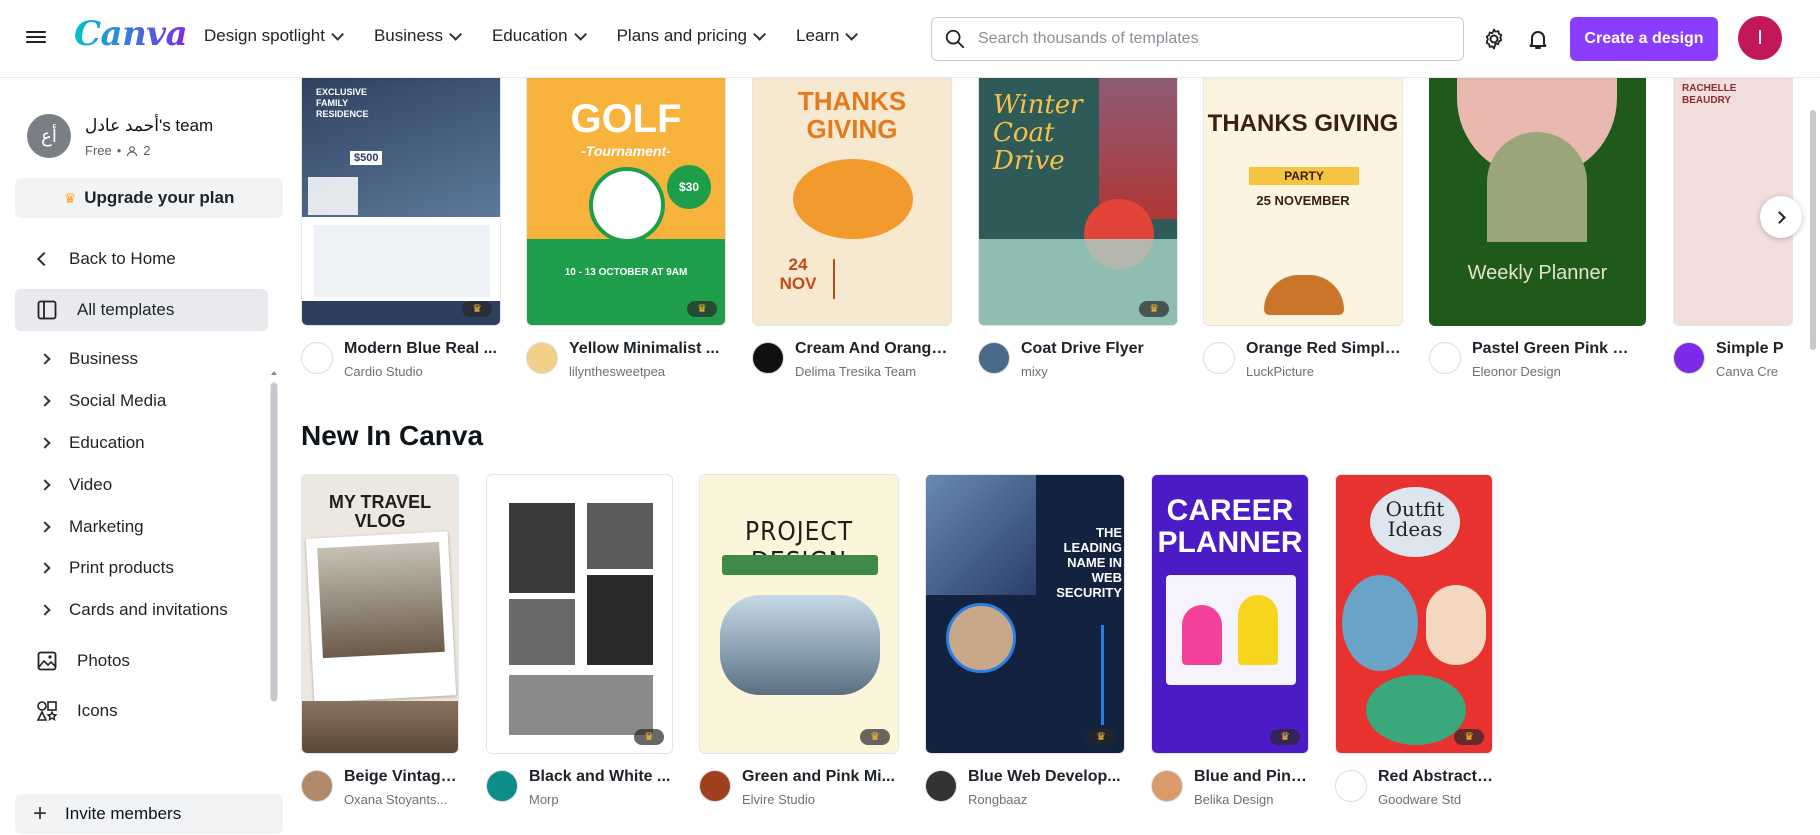 The width and height of the screenshot is (1820, 835). What do you see at coordinates (626, 151) in the screenshot?
I see `thumb-subheading: -Tournament-` at bounding box center [626, 151].